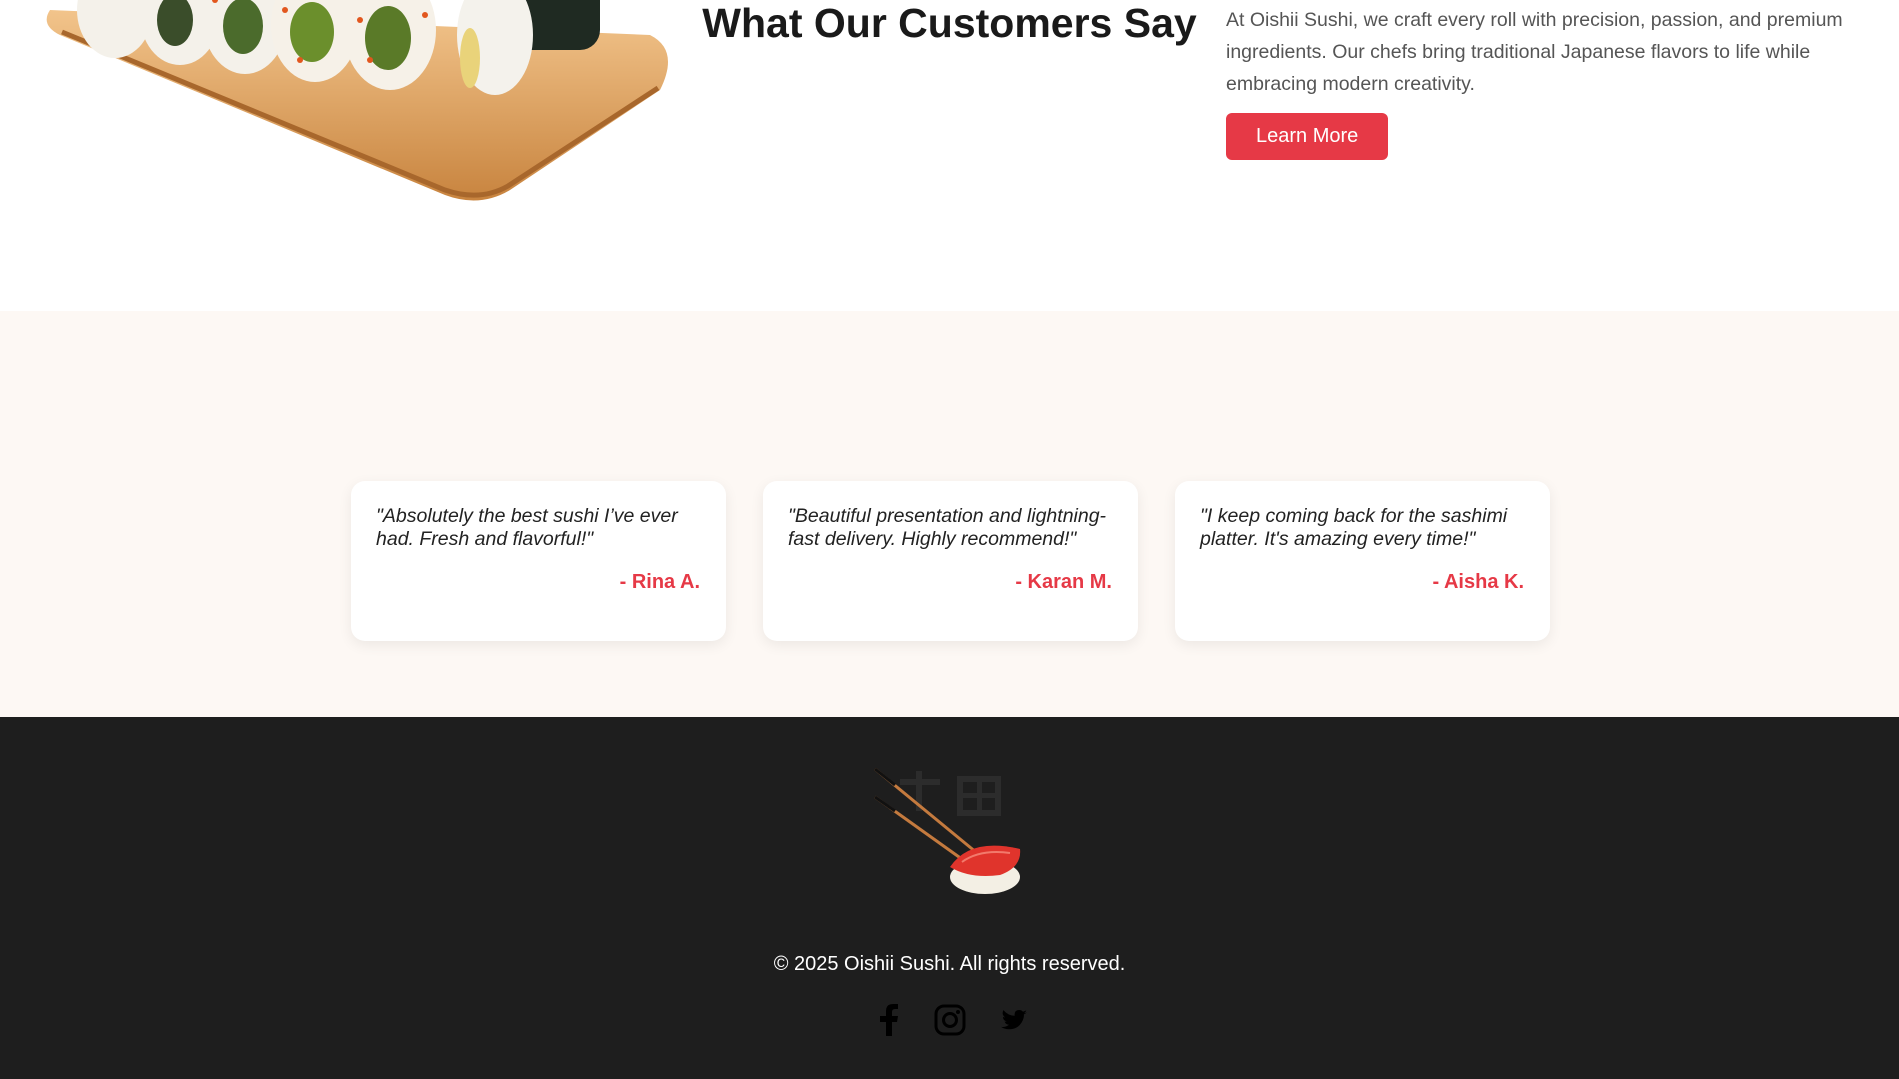 This screenshot has height=1079, width=1899. Describe the element at coordinates (1307, 136) in the screenshot. I see `learn-more-button: Learn More` at that location.